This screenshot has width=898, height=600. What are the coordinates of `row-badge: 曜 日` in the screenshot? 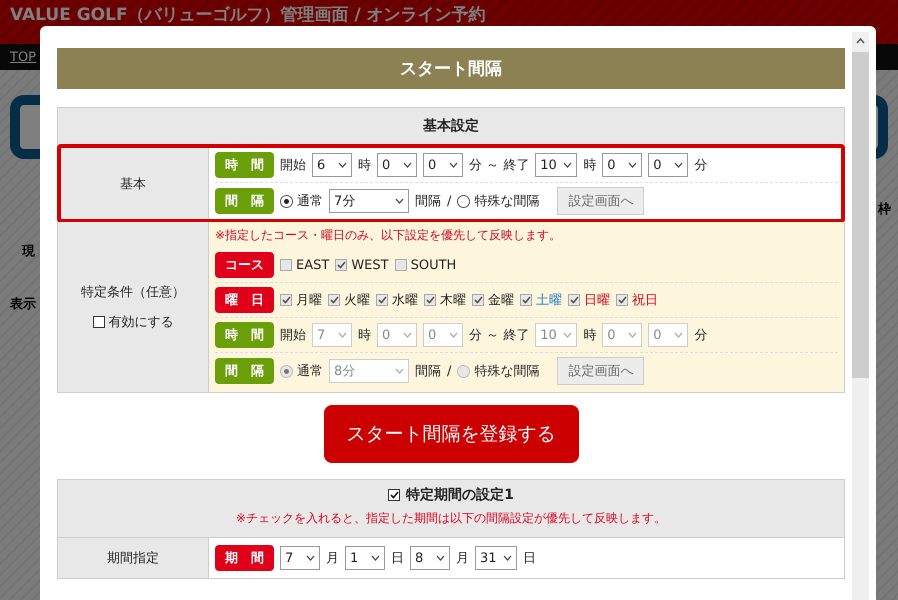 It's located at (244, 300).